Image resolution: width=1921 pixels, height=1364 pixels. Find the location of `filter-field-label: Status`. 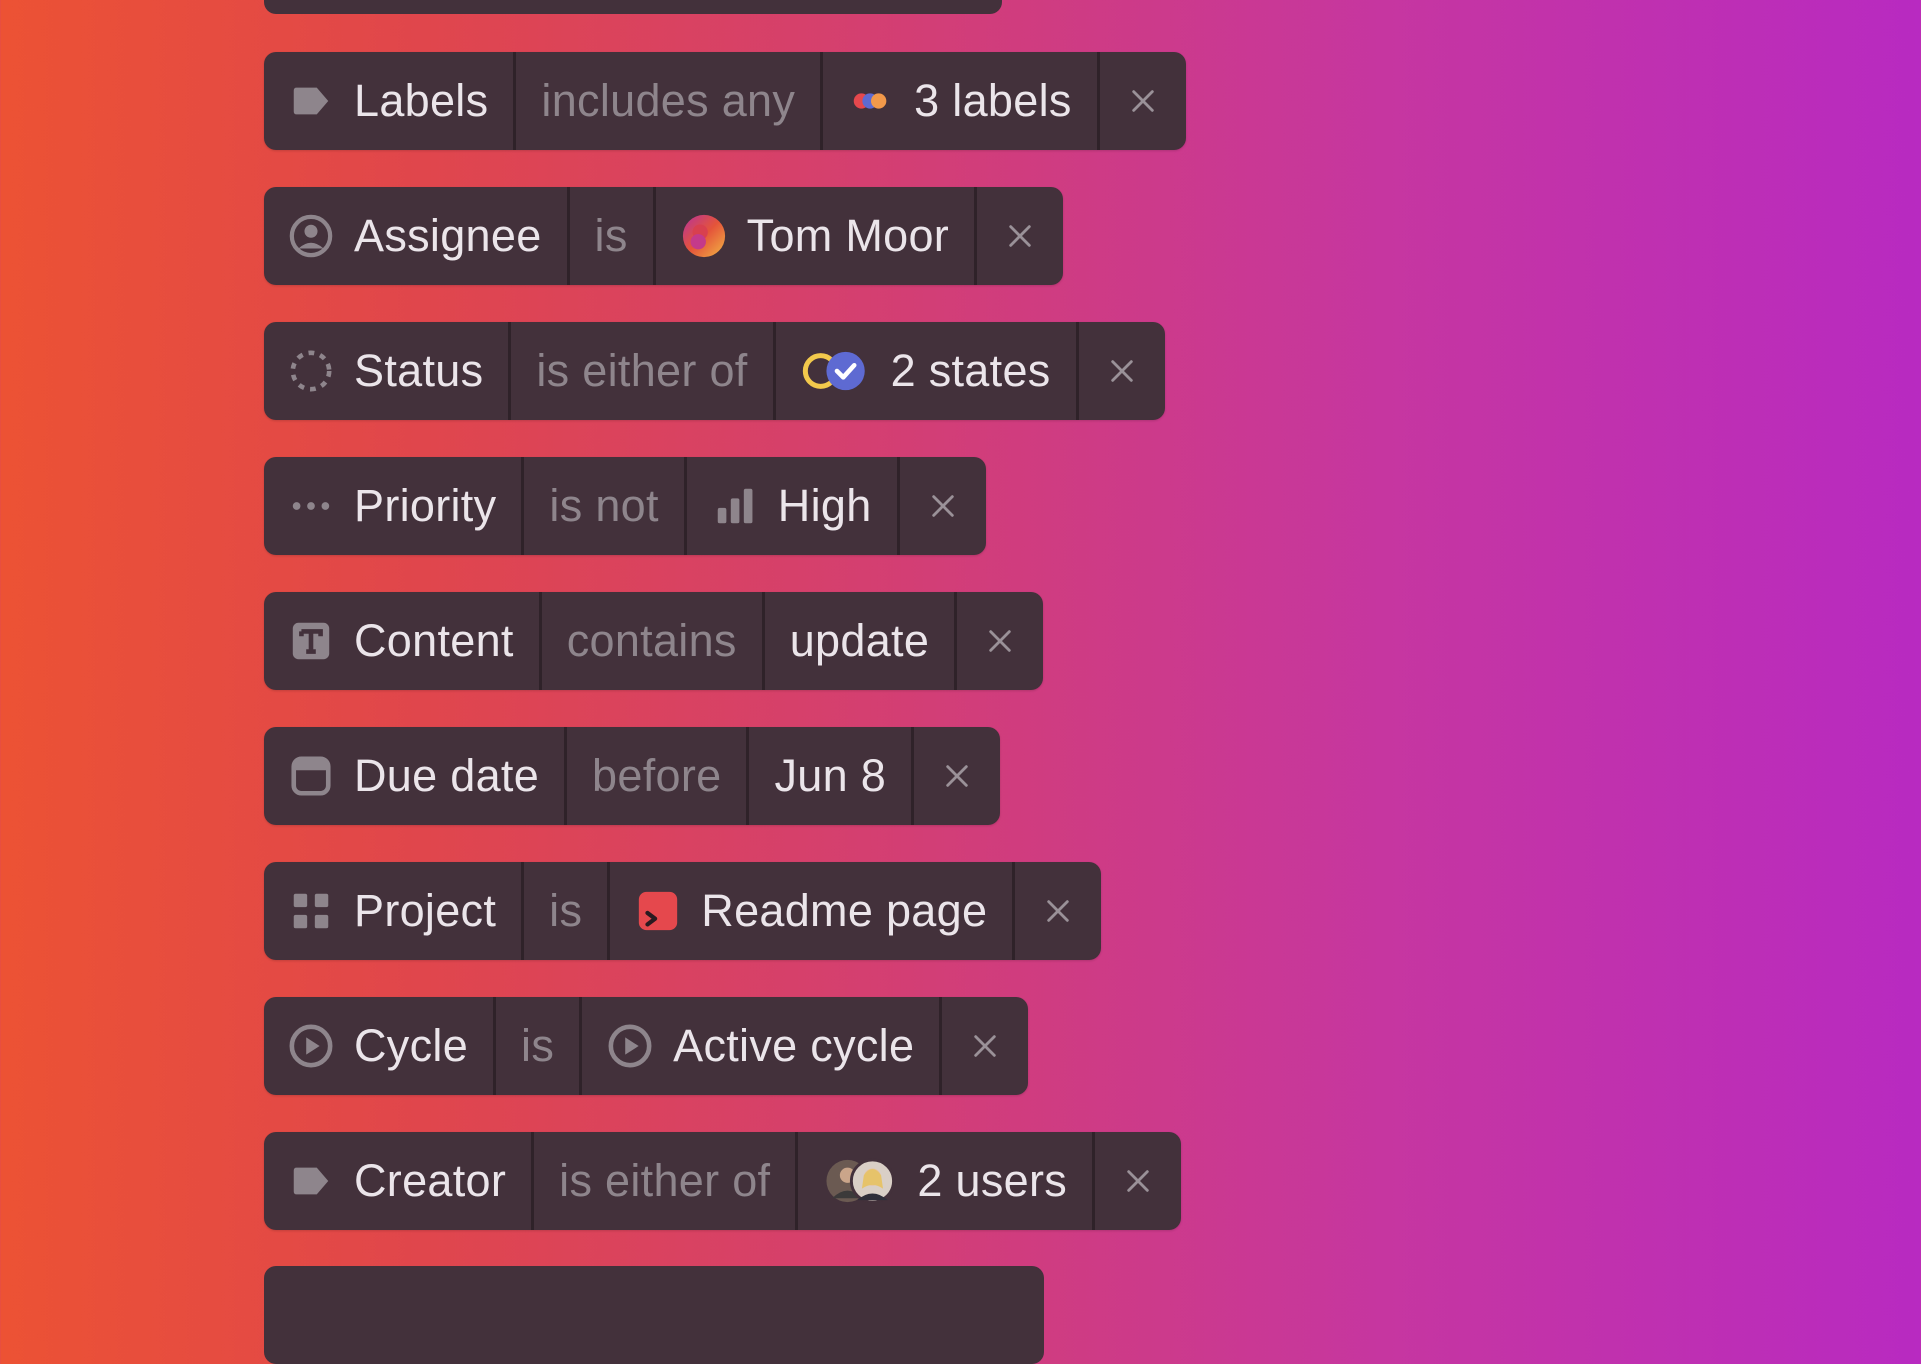

filter-field-label: Status is located at coordinates (419, 370).